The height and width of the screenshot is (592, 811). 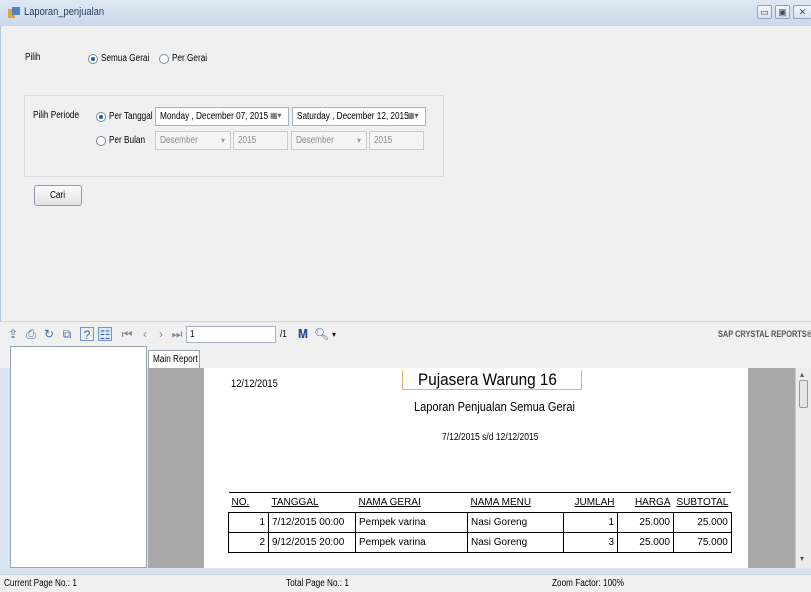 I want to click on date-to-picker: Saturday , December 12, 2015 ▦▾, so click(x=359, y=116).